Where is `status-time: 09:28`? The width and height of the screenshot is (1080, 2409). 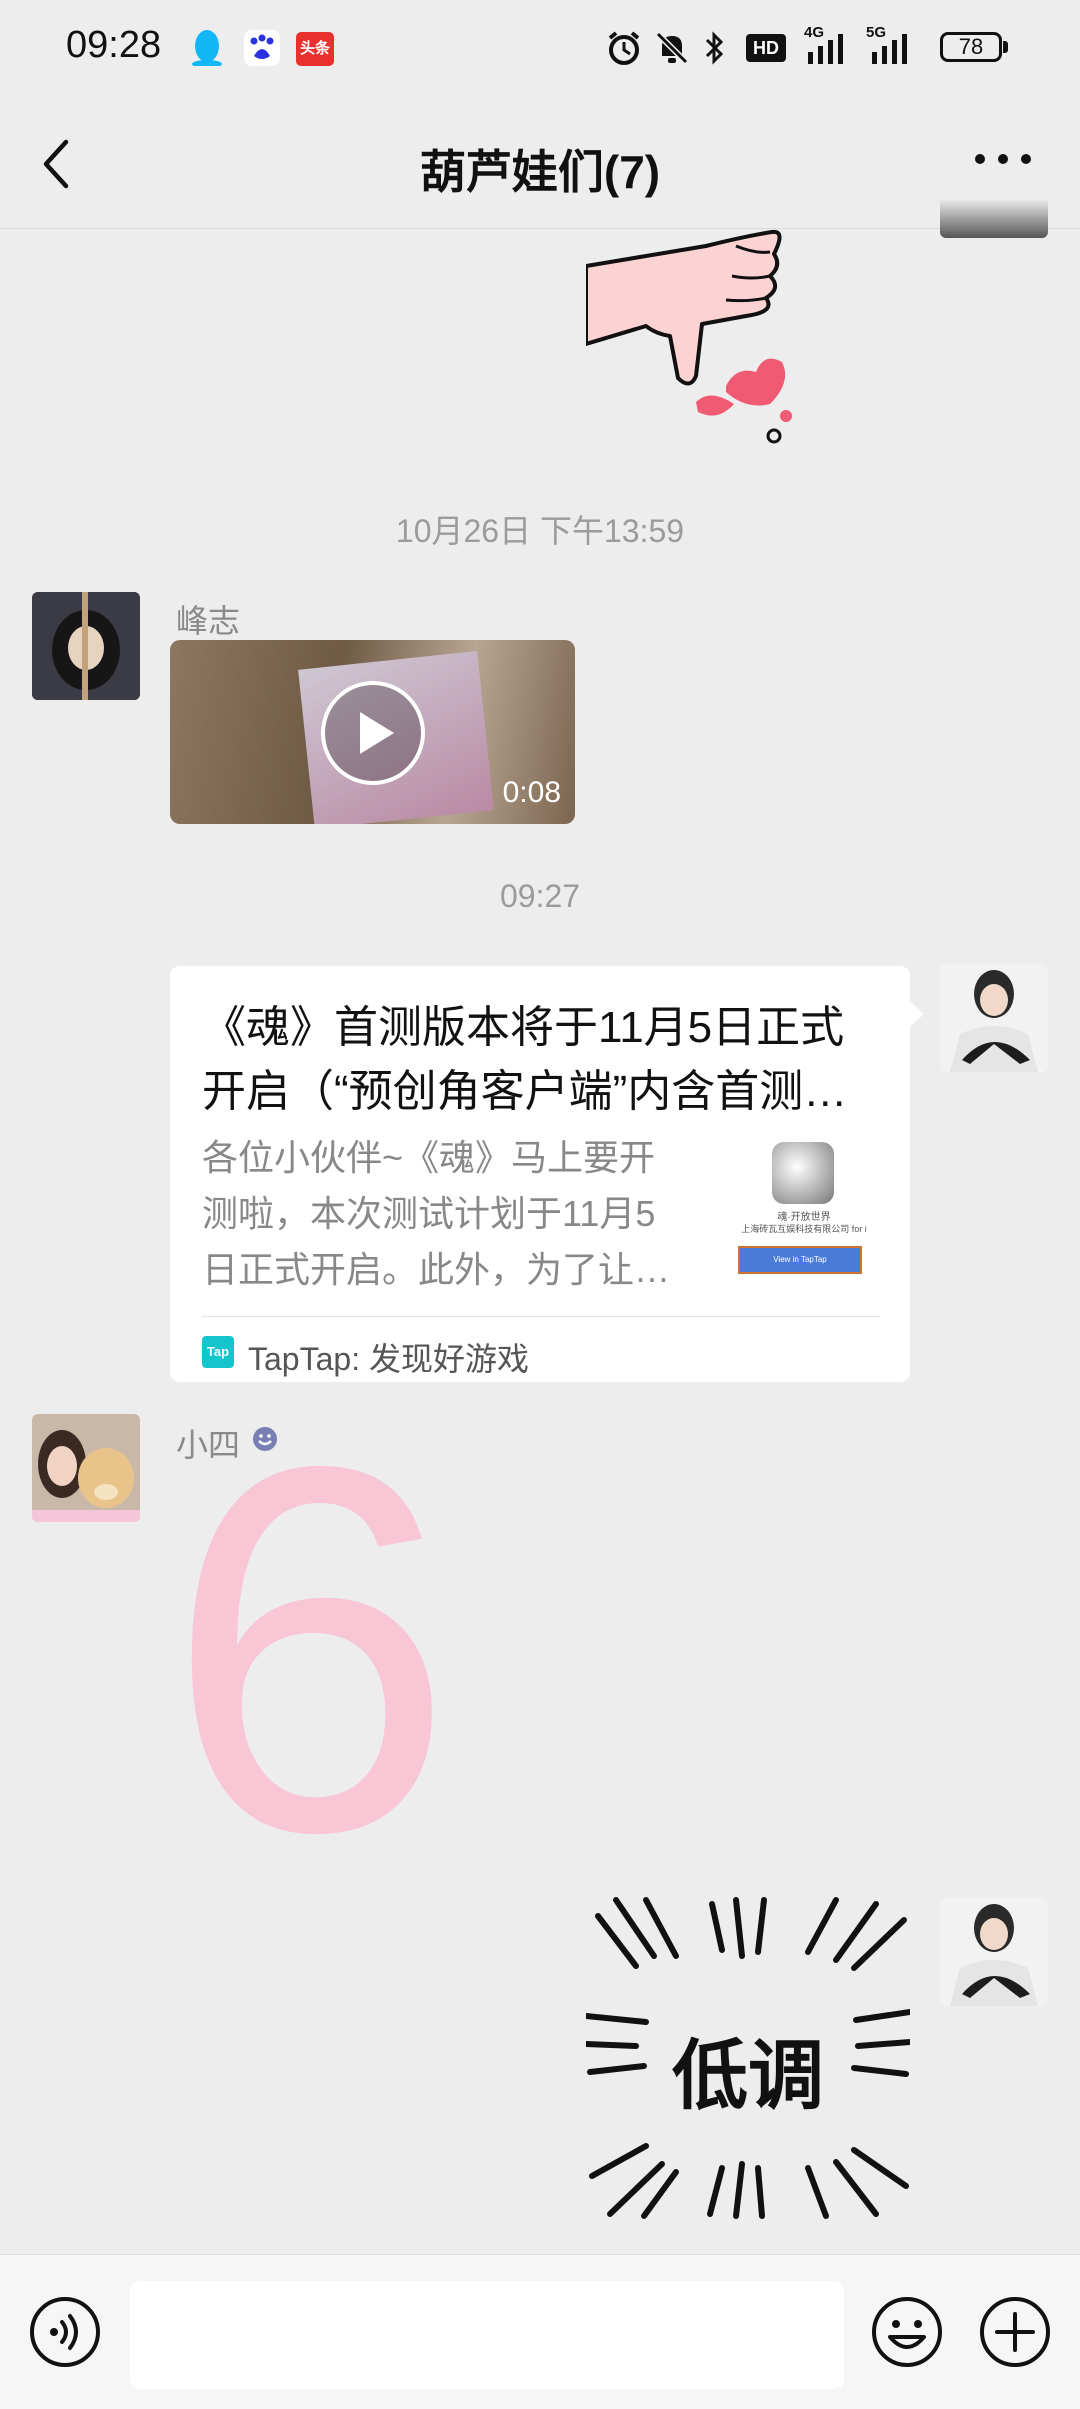
status-time: 09:28 is located at coordinates (114, 45).